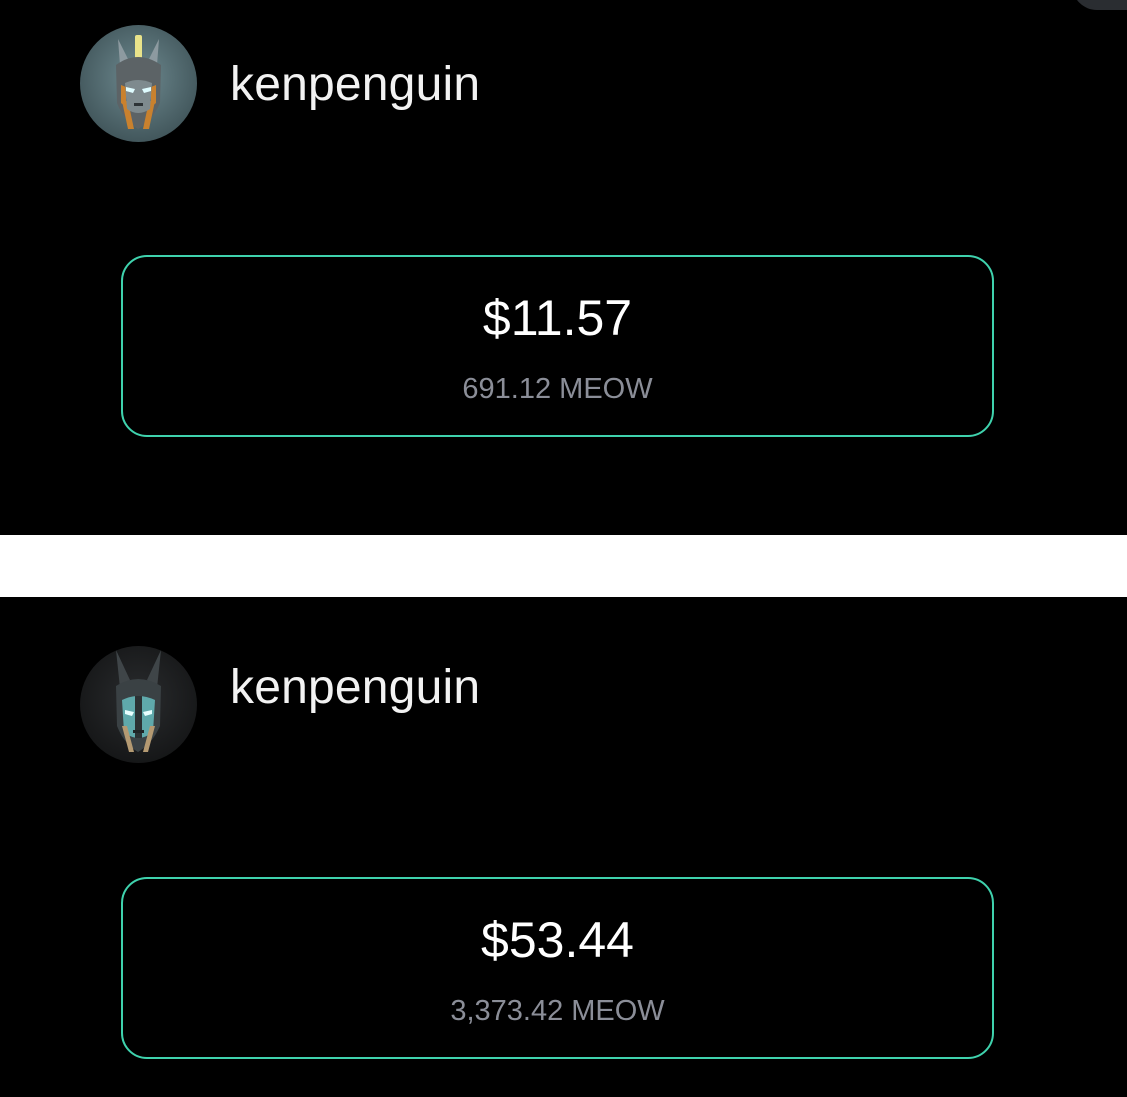  What do you see at coordinates (1099, 5) in the screenshot?
I see `corner-button` at bounding box center [1099, 5].